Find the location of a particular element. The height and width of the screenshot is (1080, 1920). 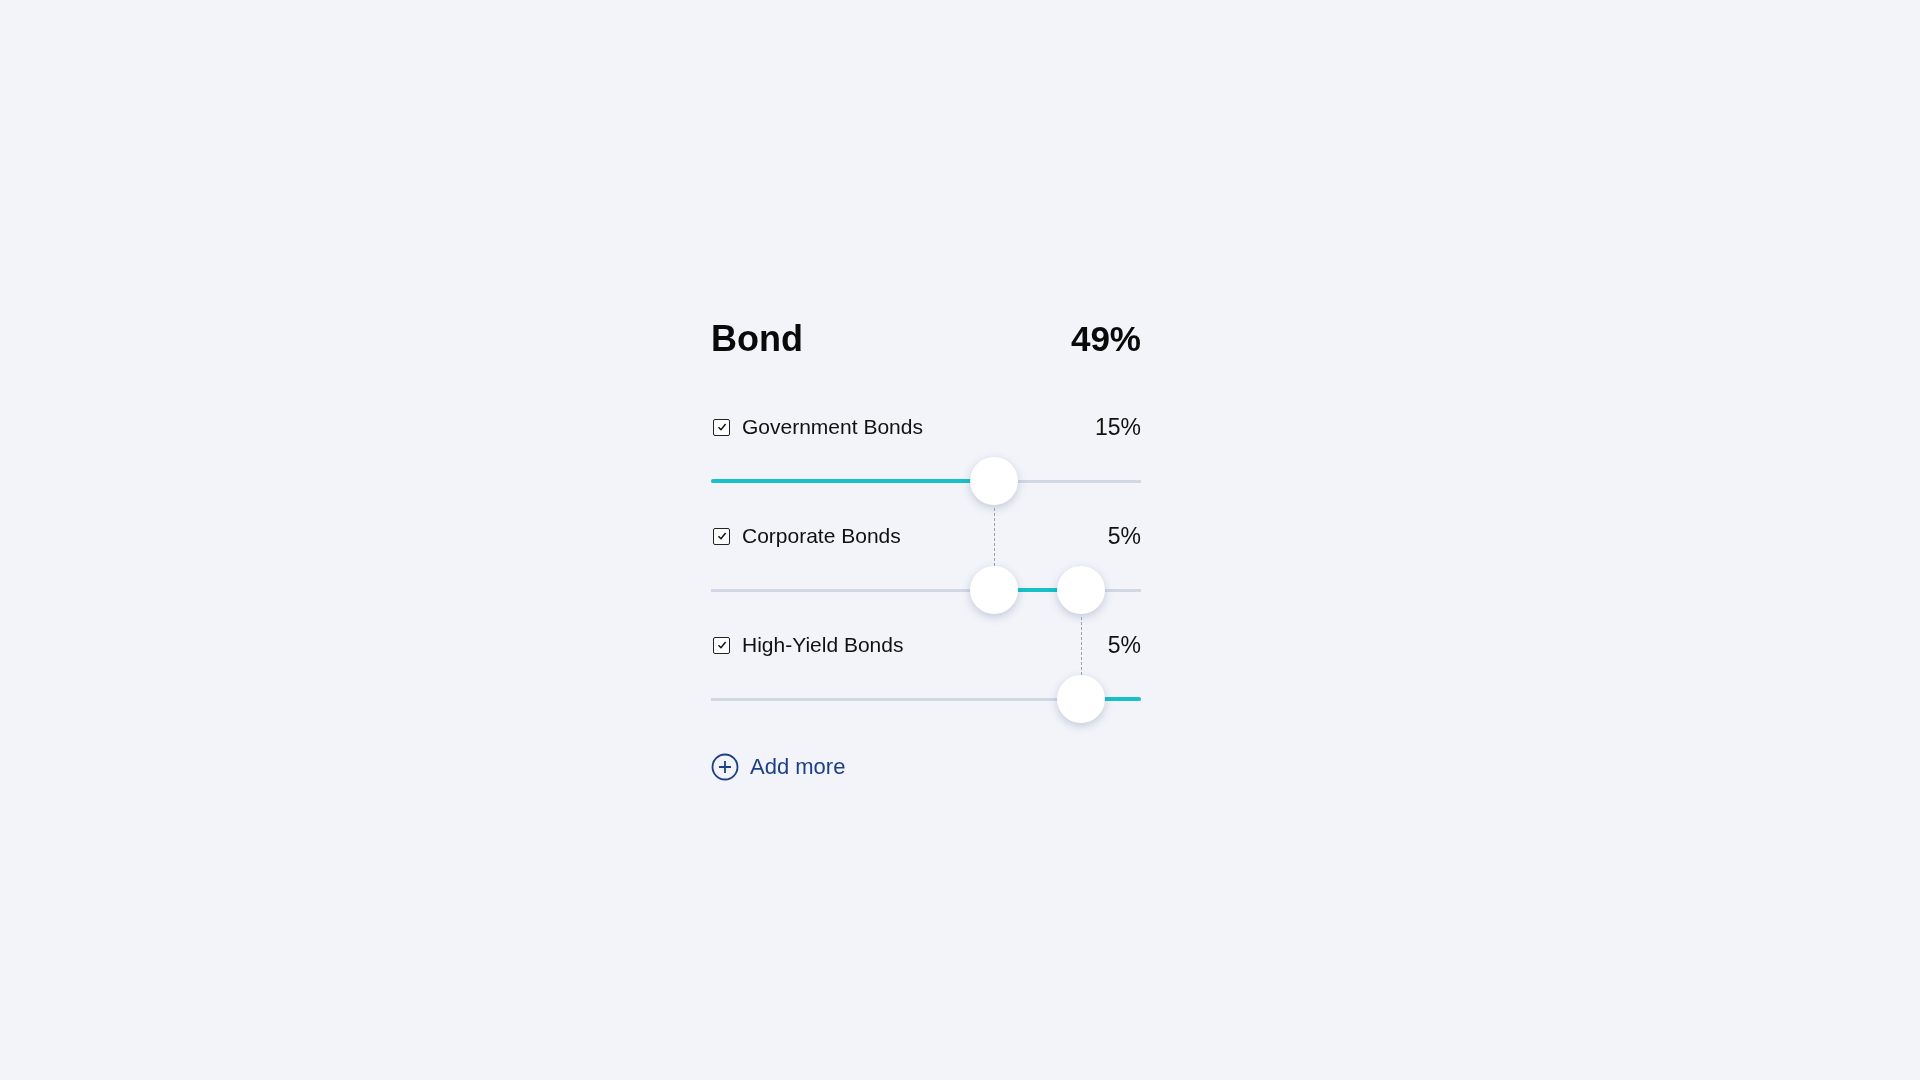

add-more-link: Add more is located at coordinates (778, 767).